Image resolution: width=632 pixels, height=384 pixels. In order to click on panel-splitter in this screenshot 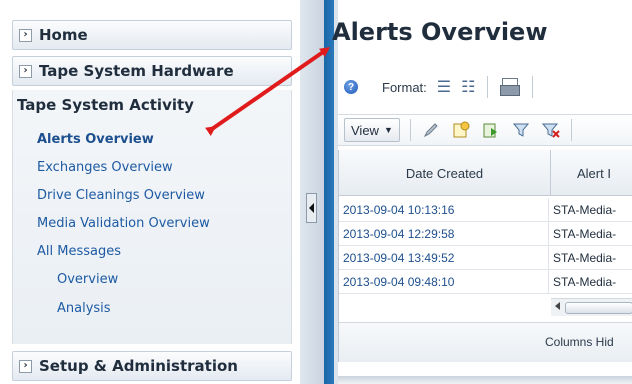, I will do `click(312, 192)`.